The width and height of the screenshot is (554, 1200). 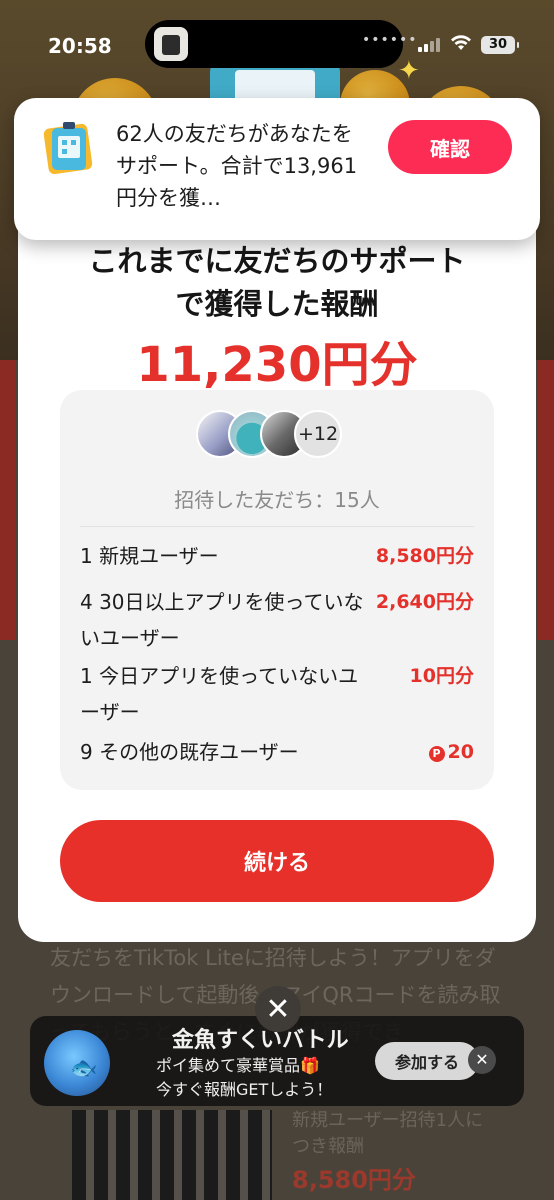 I want to click on reward-row-value: 2,640円分, so click(x=424, y=602).